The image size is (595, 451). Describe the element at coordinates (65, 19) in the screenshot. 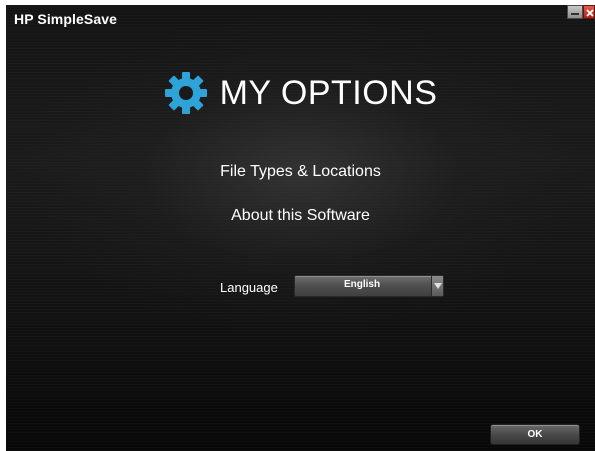

I see `window-title: HP SimpleSave` at that location.